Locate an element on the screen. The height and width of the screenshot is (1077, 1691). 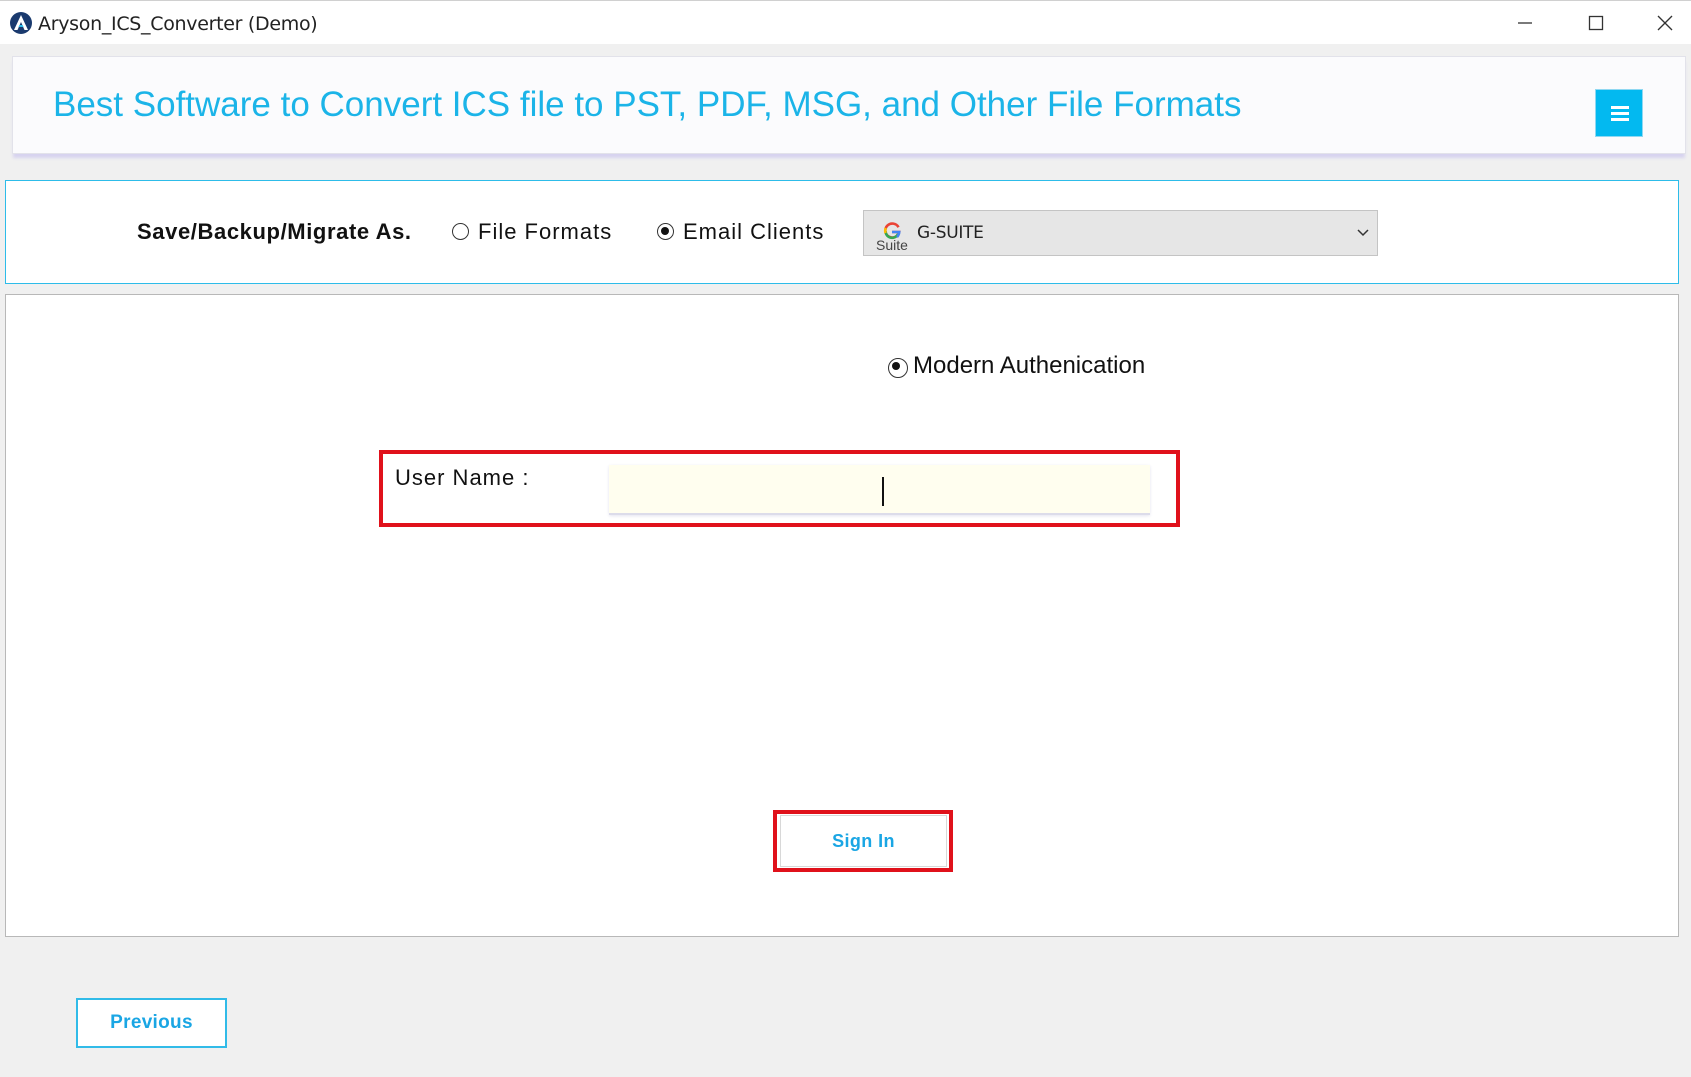
close-button is located at coordinates (1665, 23).